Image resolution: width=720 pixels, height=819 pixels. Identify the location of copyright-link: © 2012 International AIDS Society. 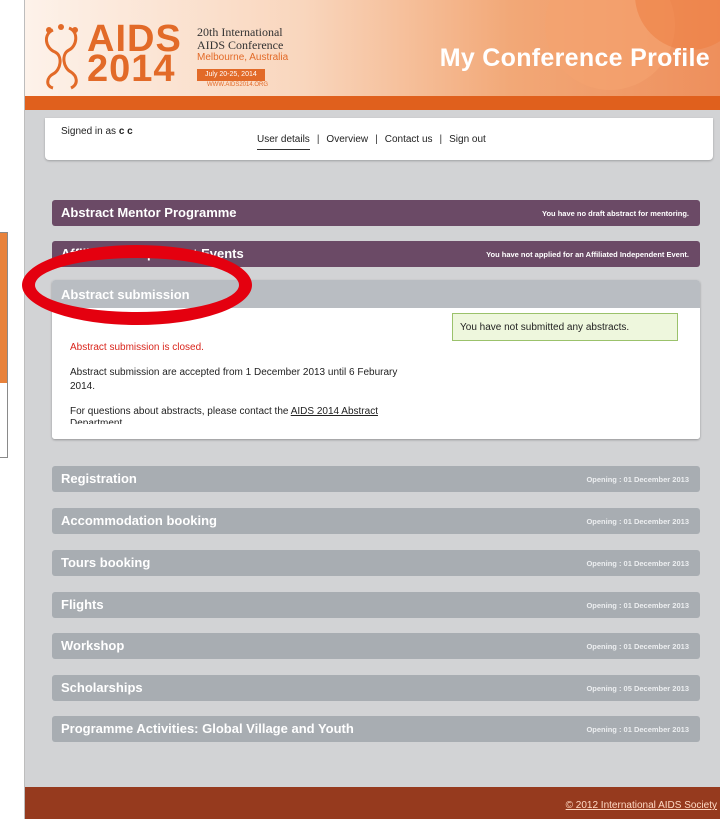
(641, 805).